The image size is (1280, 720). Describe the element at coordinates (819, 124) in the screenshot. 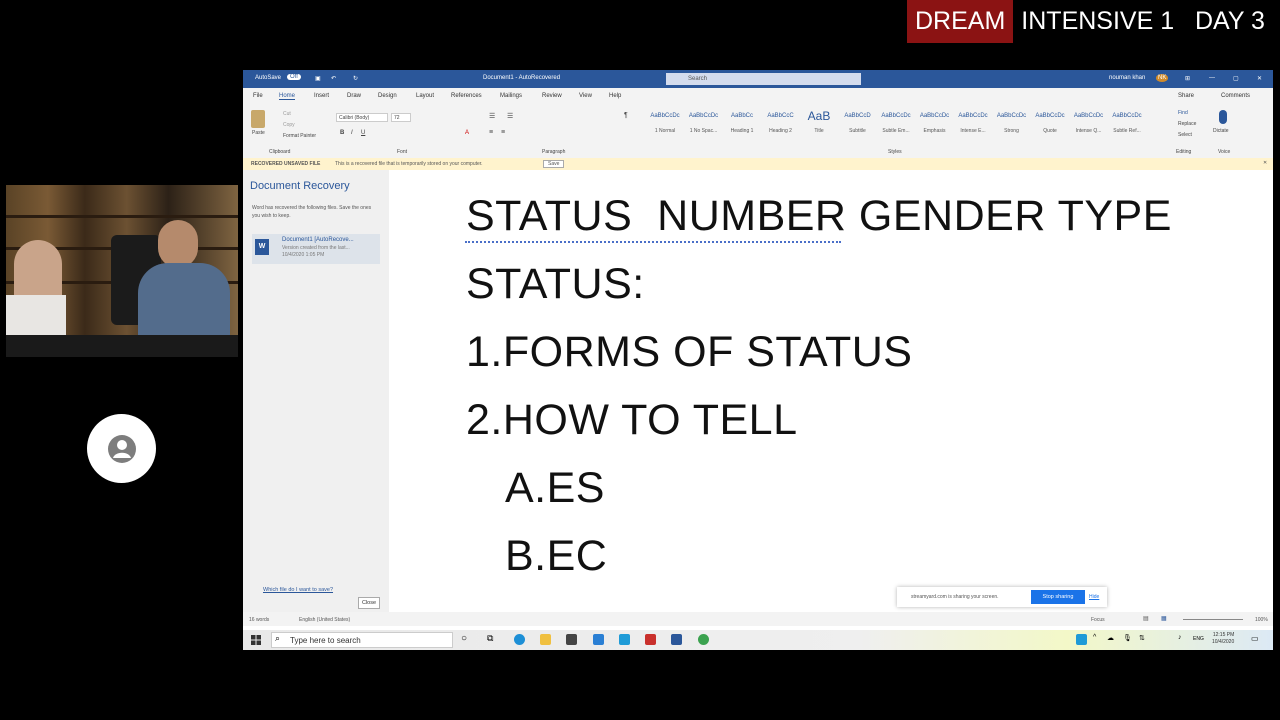

I see `style-item: AaB Title` at that location.